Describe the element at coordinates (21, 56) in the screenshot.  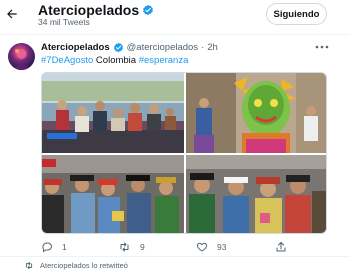
I see `avatar` at that location.